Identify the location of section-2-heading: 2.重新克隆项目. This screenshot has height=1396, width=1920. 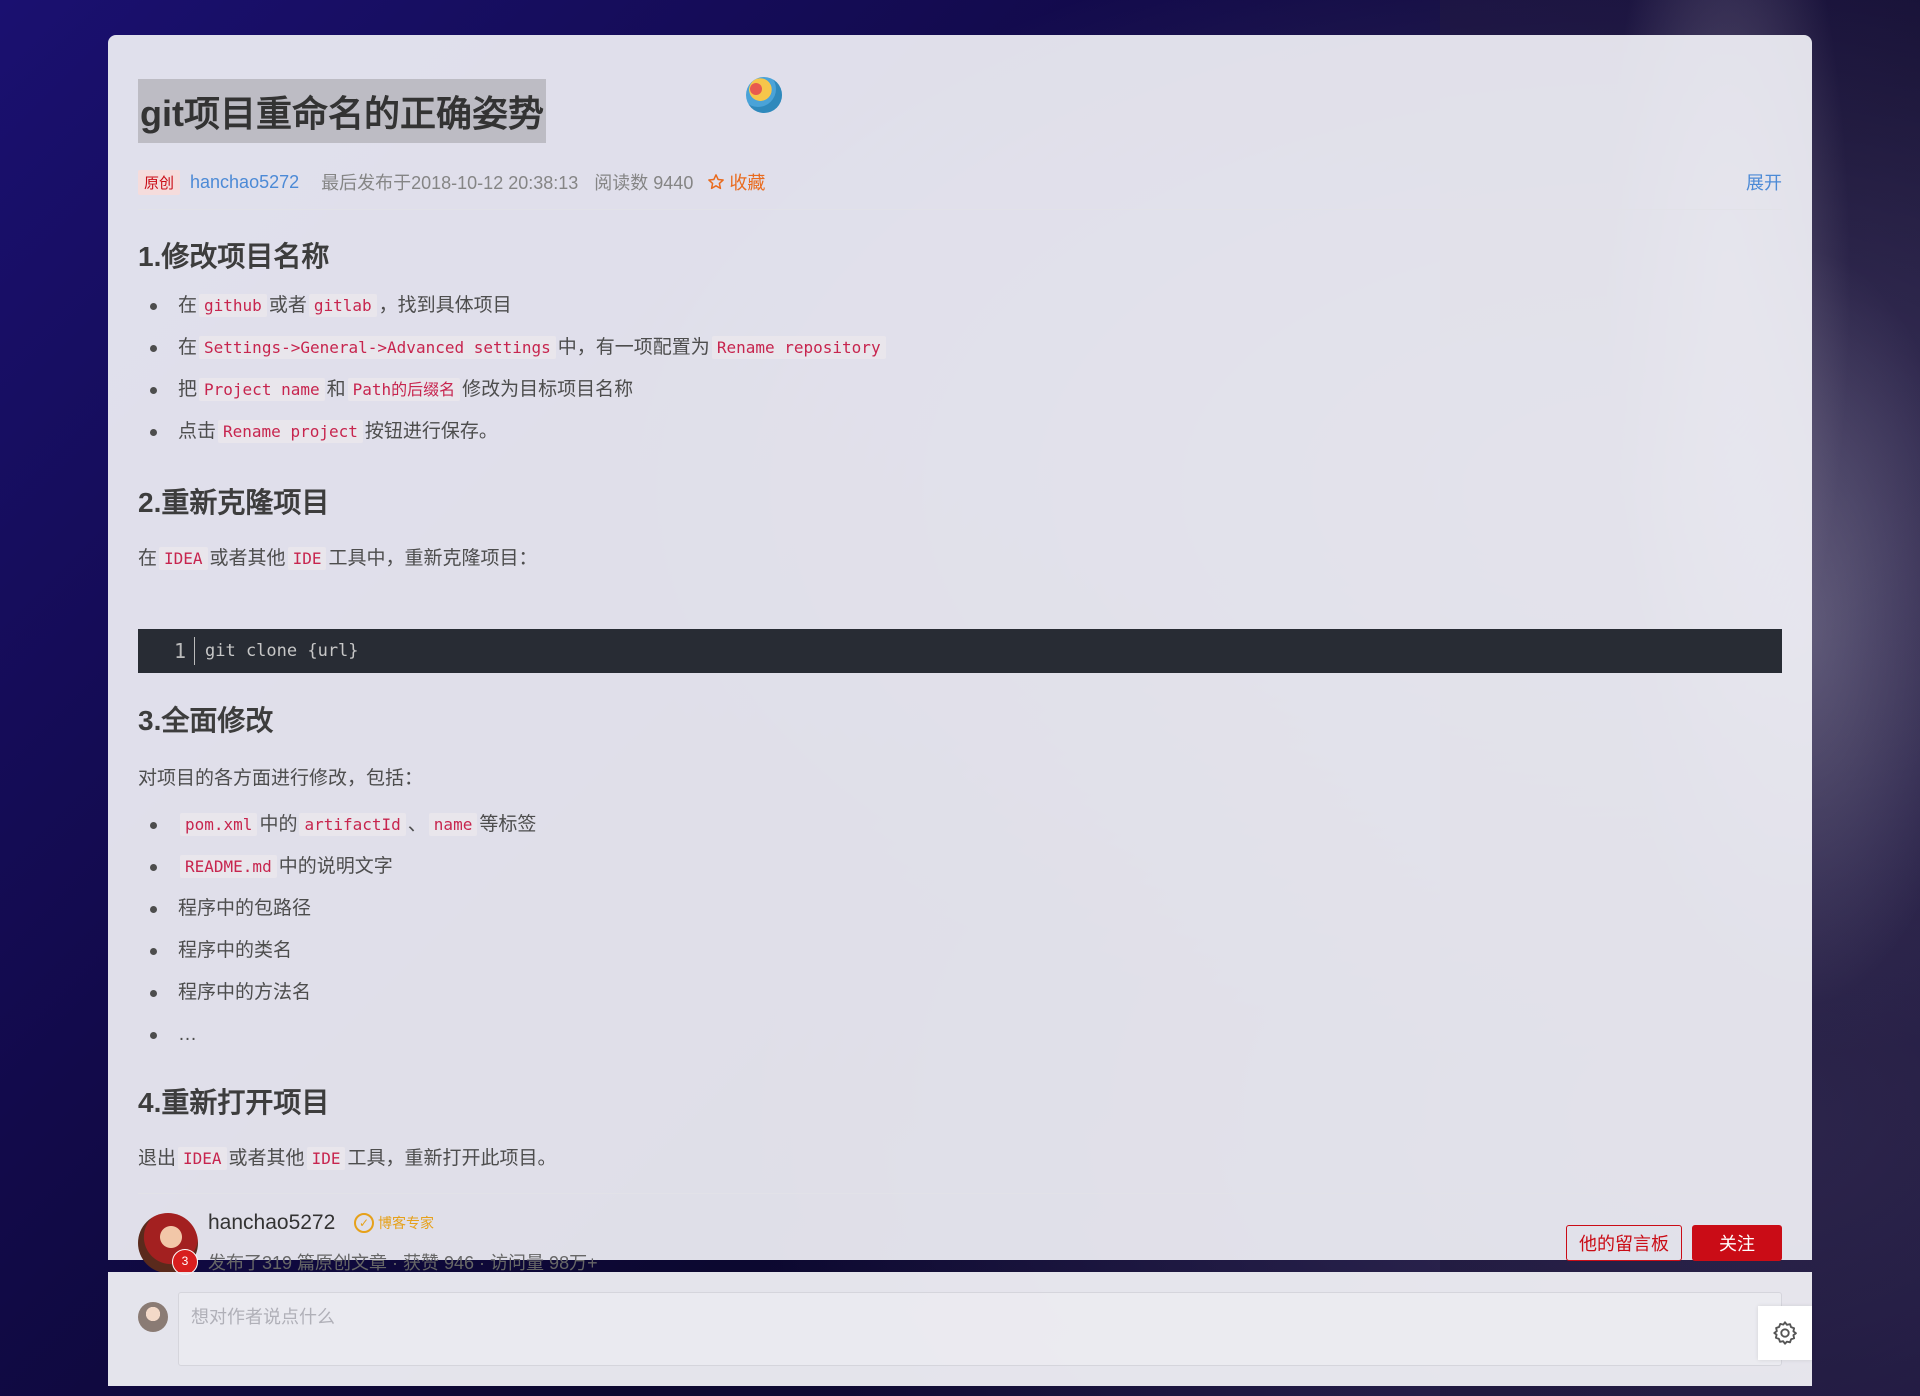
(234, 502).